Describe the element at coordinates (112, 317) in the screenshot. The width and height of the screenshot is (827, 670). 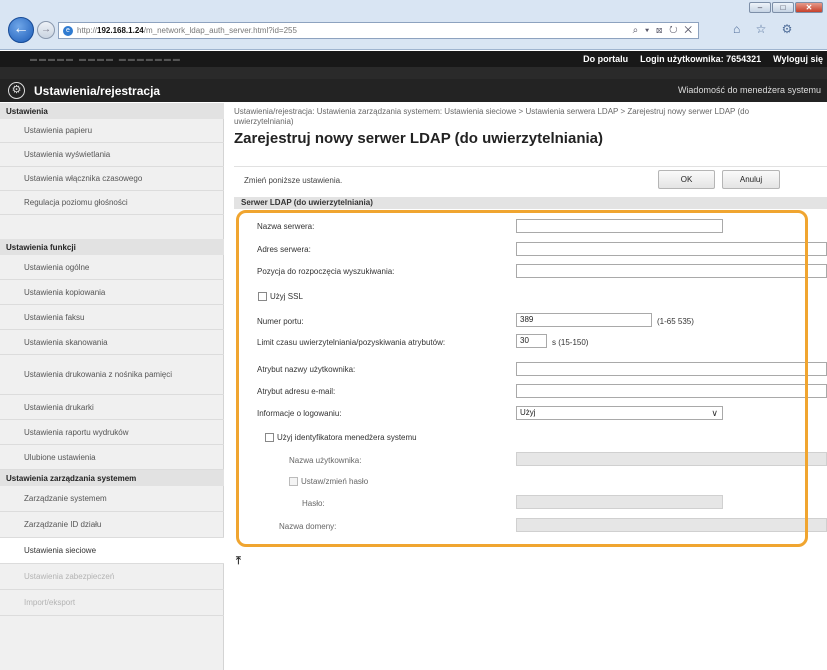
I see `sidebar-item-fax: Ustawienia faksu` at that location.